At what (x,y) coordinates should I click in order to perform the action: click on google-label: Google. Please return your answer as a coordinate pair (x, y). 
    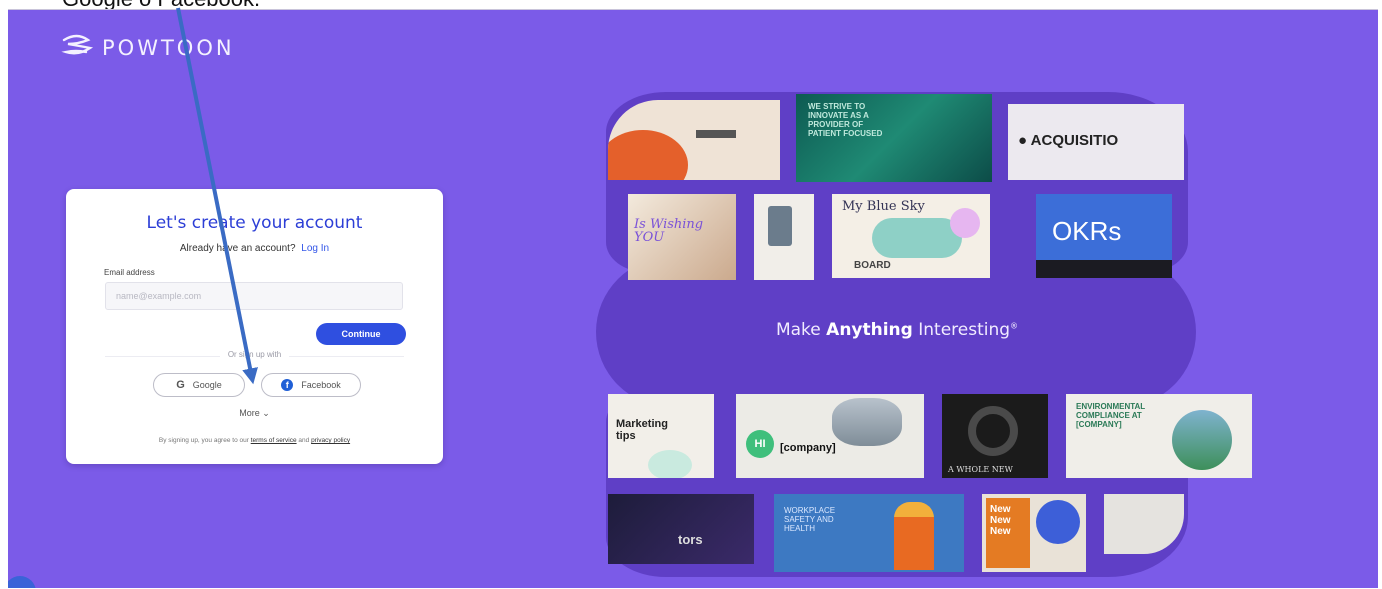
    Looking at the image, I should click on (207, 385).